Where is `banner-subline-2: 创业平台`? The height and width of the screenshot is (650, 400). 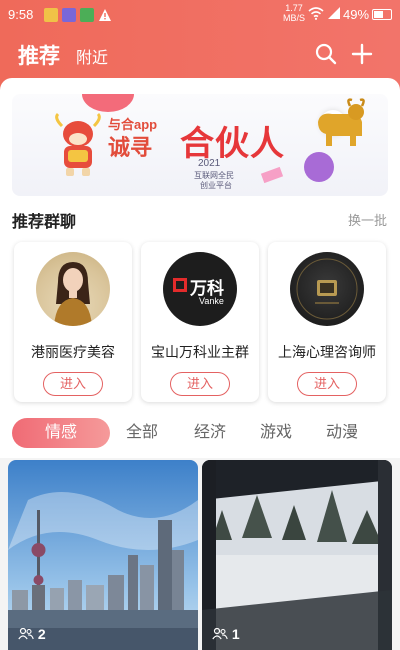
banner-subline-2: 创业平台 is located at coordinates (216, 185).